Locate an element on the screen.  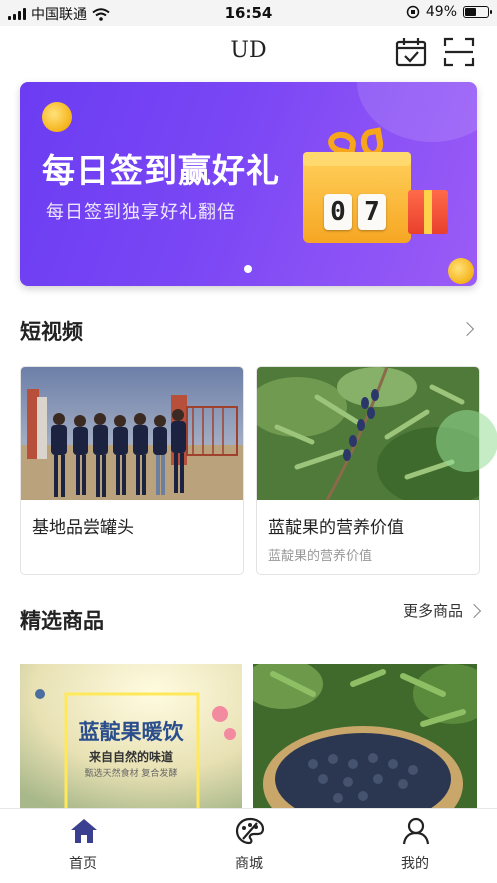
tab-mall: 商城 is located at coordinates (249, 846).